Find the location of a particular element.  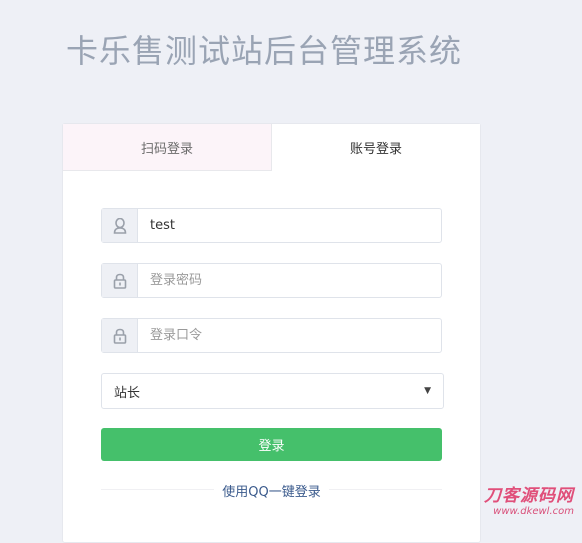

qq-login-link-row: 使用QQ一键登录 is located at coordinates (271, 490).